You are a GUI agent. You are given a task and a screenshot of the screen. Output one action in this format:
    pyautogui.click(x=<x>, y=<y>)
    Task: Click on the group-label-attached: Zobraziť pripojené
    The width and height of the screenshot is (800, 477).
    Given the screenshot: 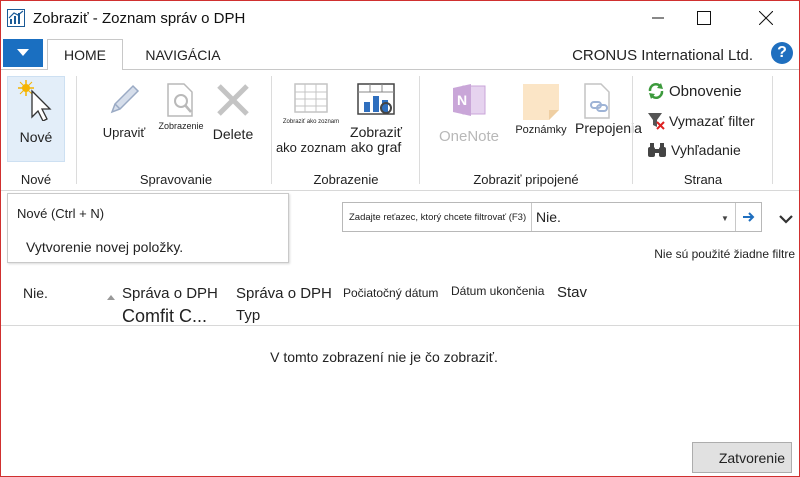 What is the action you would take?
    pyautogui.click(x=526, y=179)
    